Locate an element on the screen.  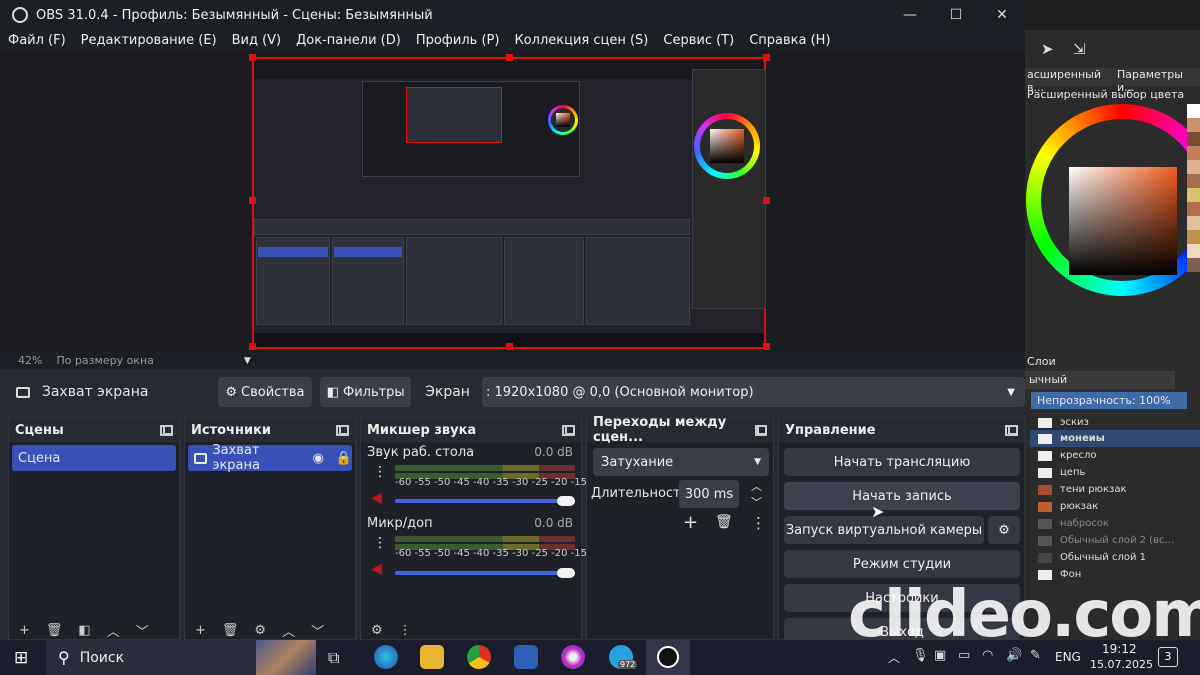
resize-handle-r is located at coordinates (766, 200).